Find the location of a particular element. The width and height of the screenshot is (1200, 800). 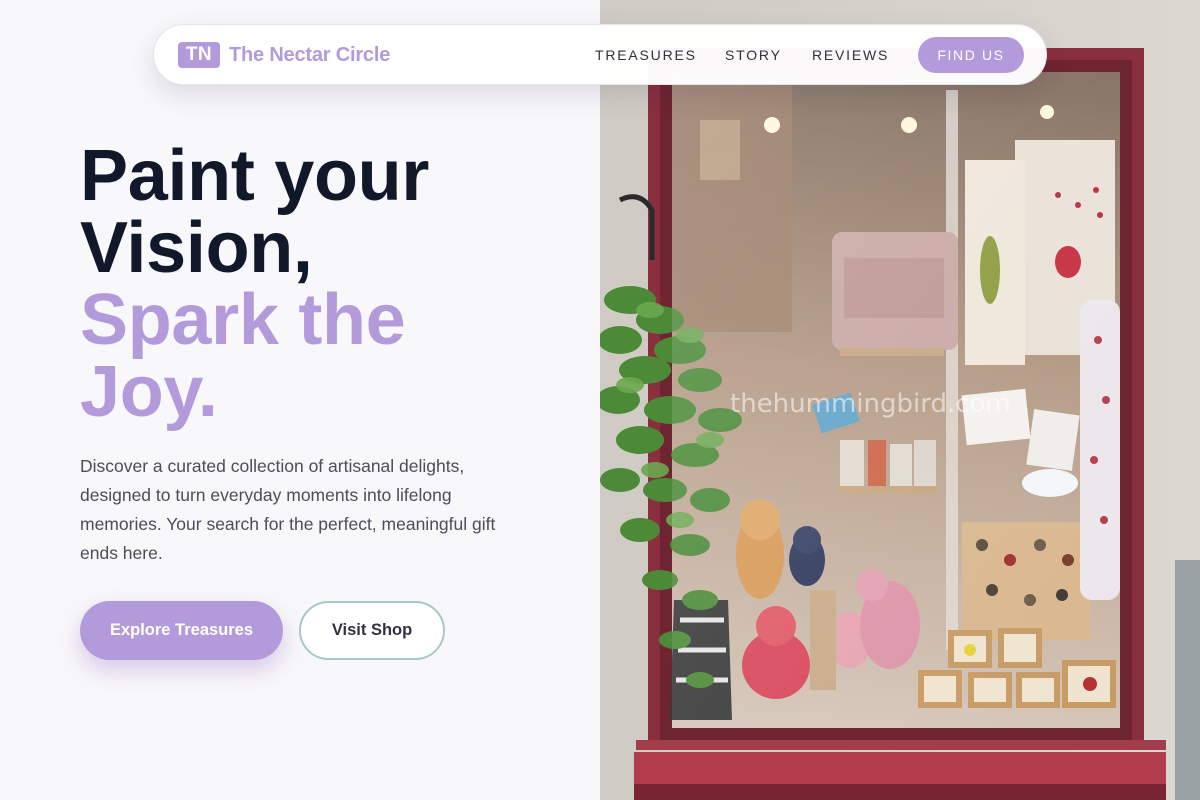

brand-name: The Nectar Circle is located at coordinates (310, 54).